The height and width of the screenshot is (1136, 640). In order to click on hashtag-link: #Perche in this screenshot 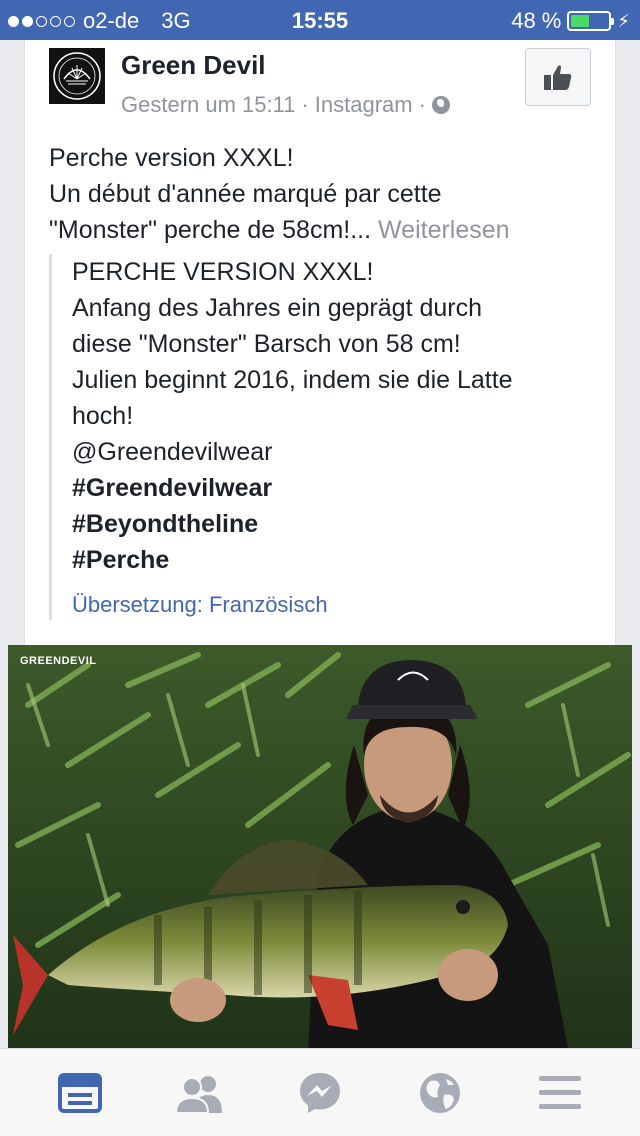, I will do `click(334, 560)`.